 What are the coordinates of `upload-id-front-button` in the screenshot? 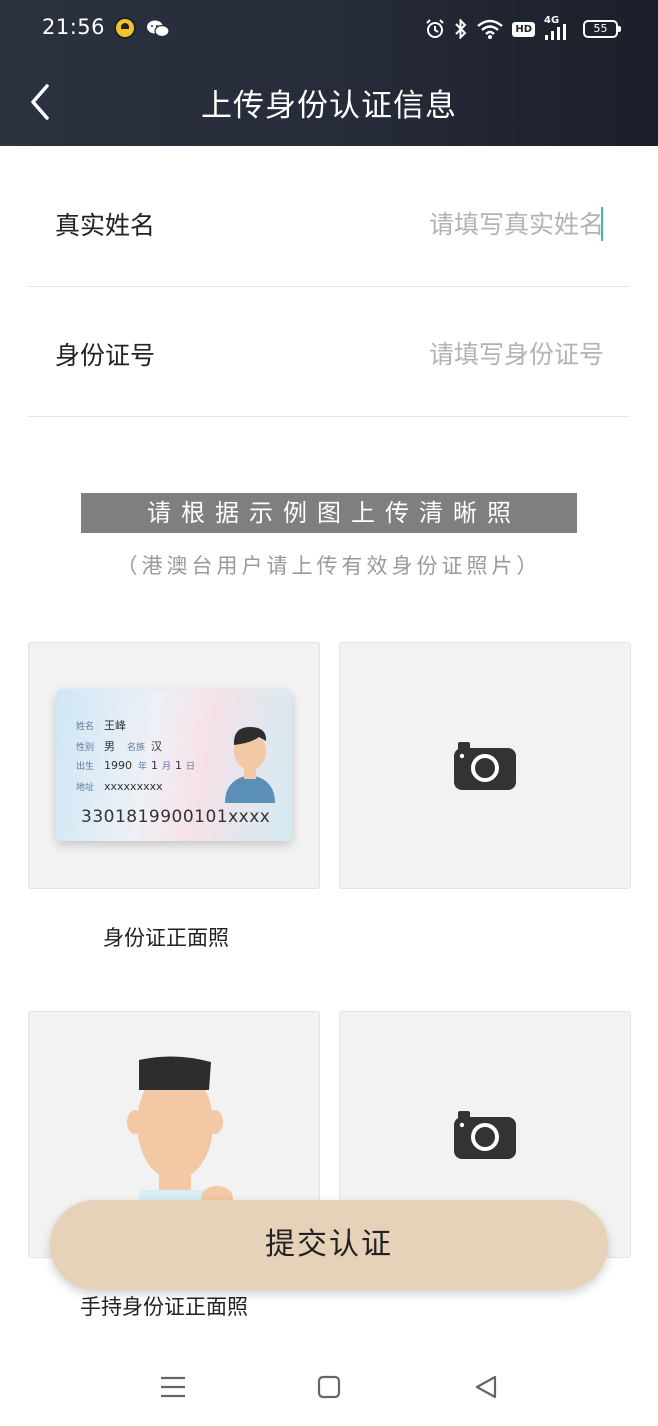 It's located at (485, 765).